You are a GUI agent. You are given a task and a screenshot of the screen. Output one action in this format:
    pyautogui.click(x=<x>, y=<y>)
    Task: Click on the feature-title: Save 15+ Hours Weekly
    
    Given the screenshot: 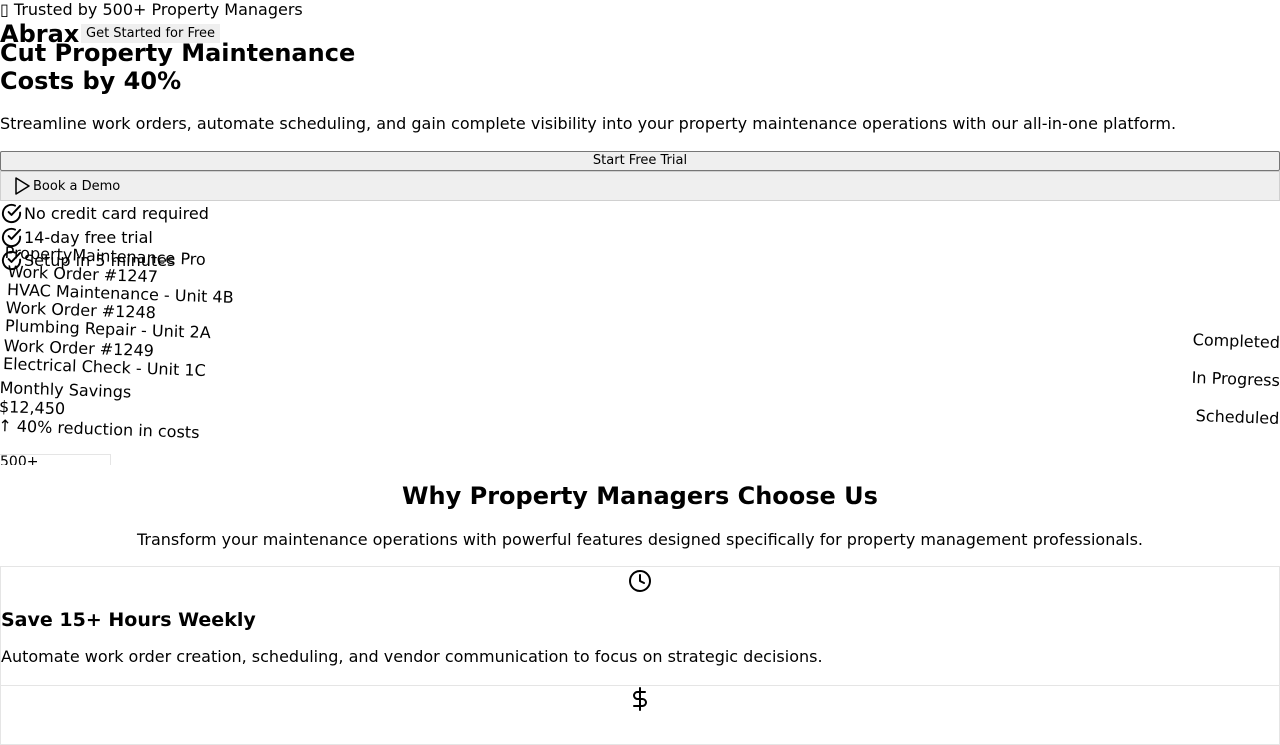 What is the action you would take?
    pyautogui.click(x=128, y=620)
    